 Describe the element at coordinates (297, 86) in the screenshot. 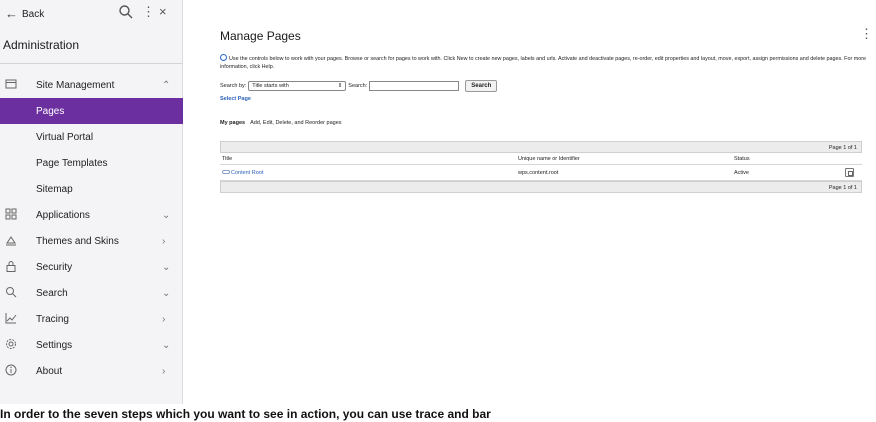

I see `search-by-select: Title starts with ⇕` at that location.